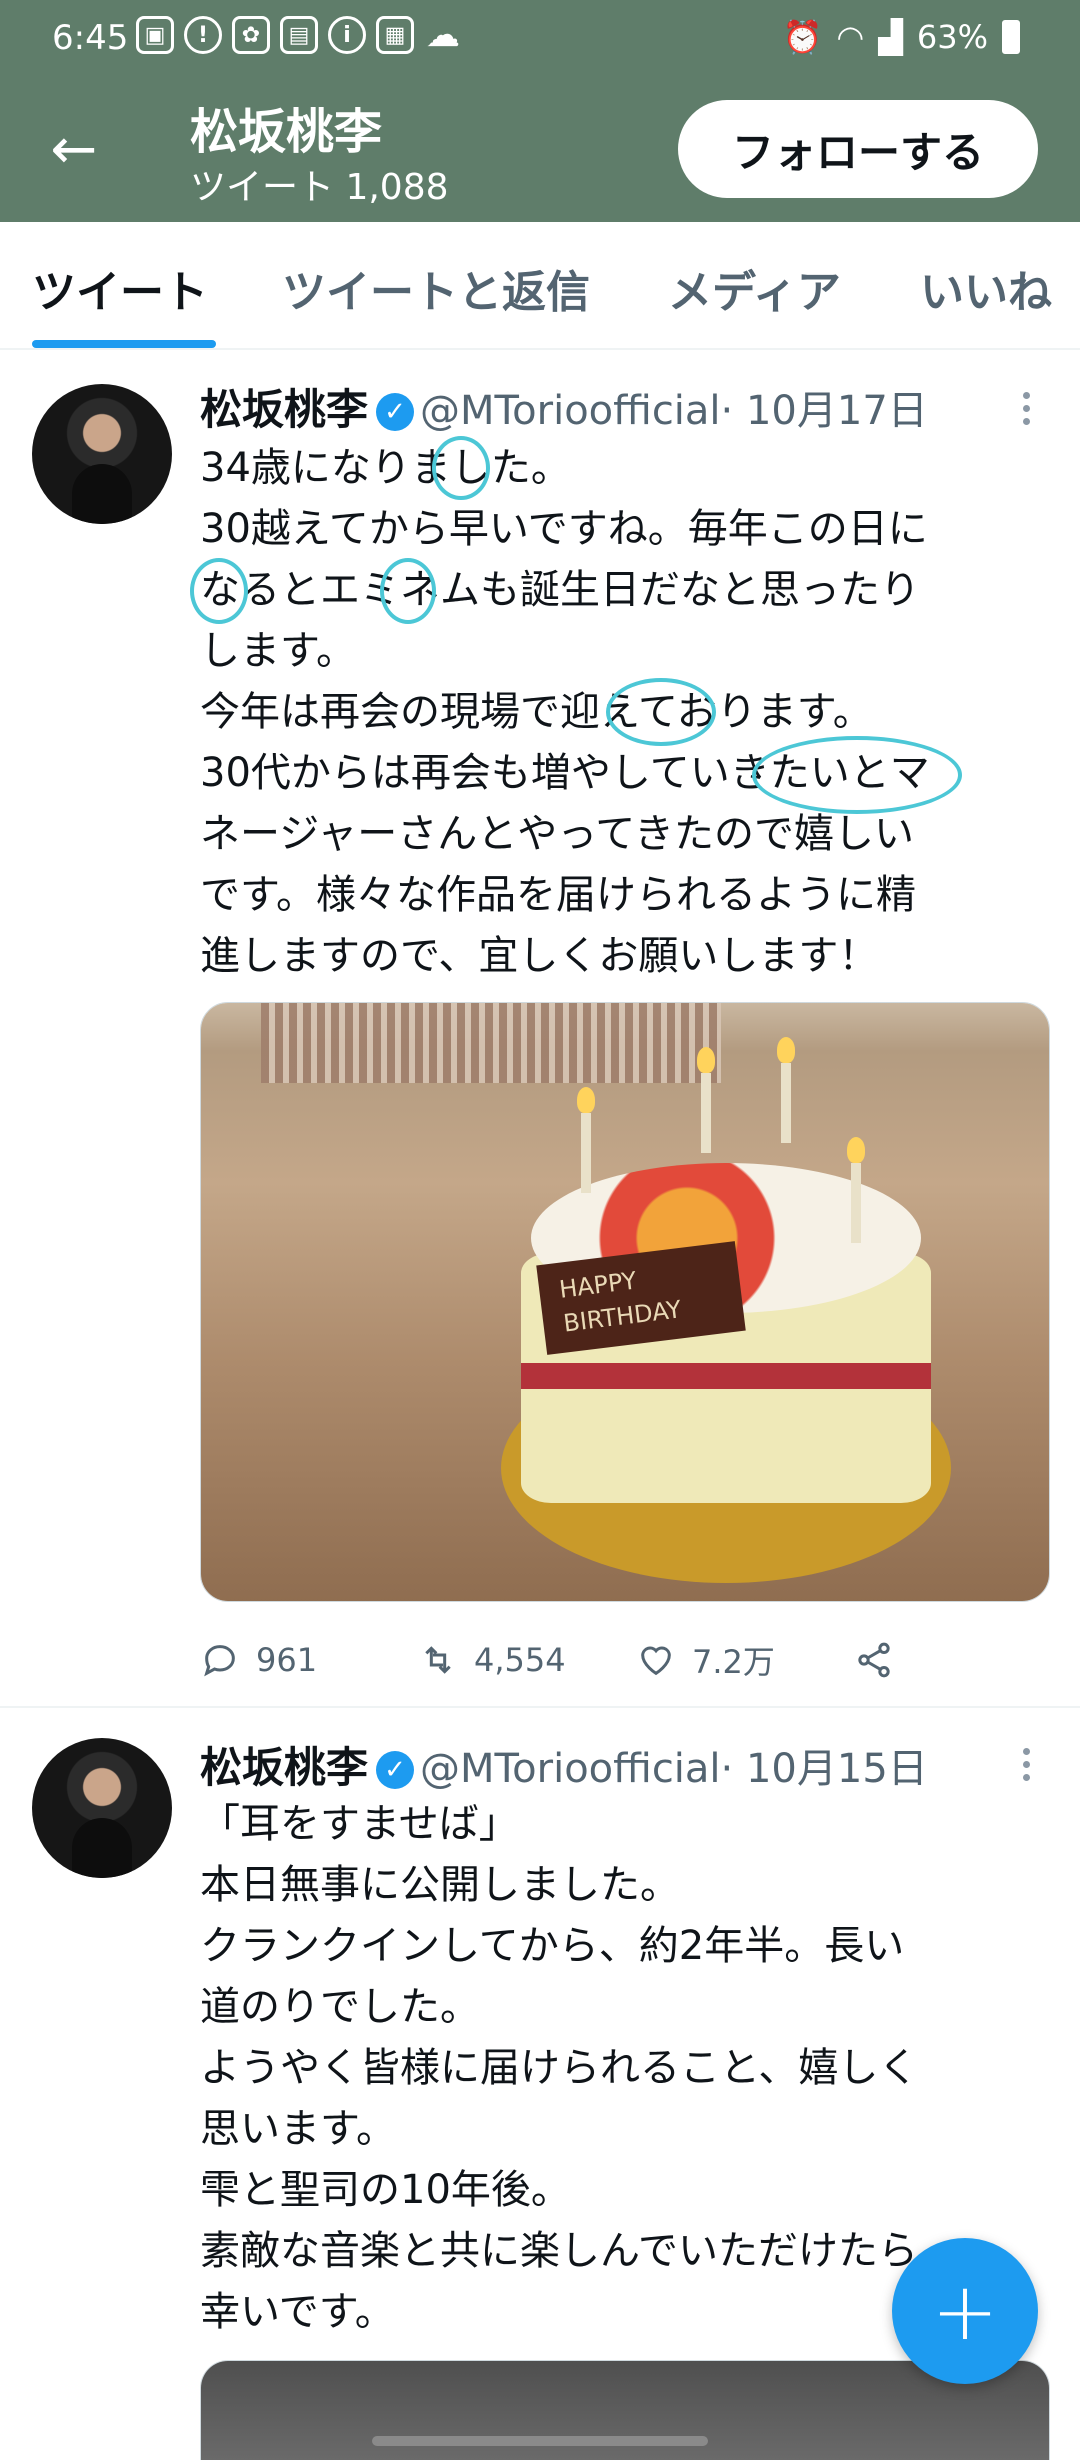  I want to click on tweet-date: · 10月17日, so click(824, 411).